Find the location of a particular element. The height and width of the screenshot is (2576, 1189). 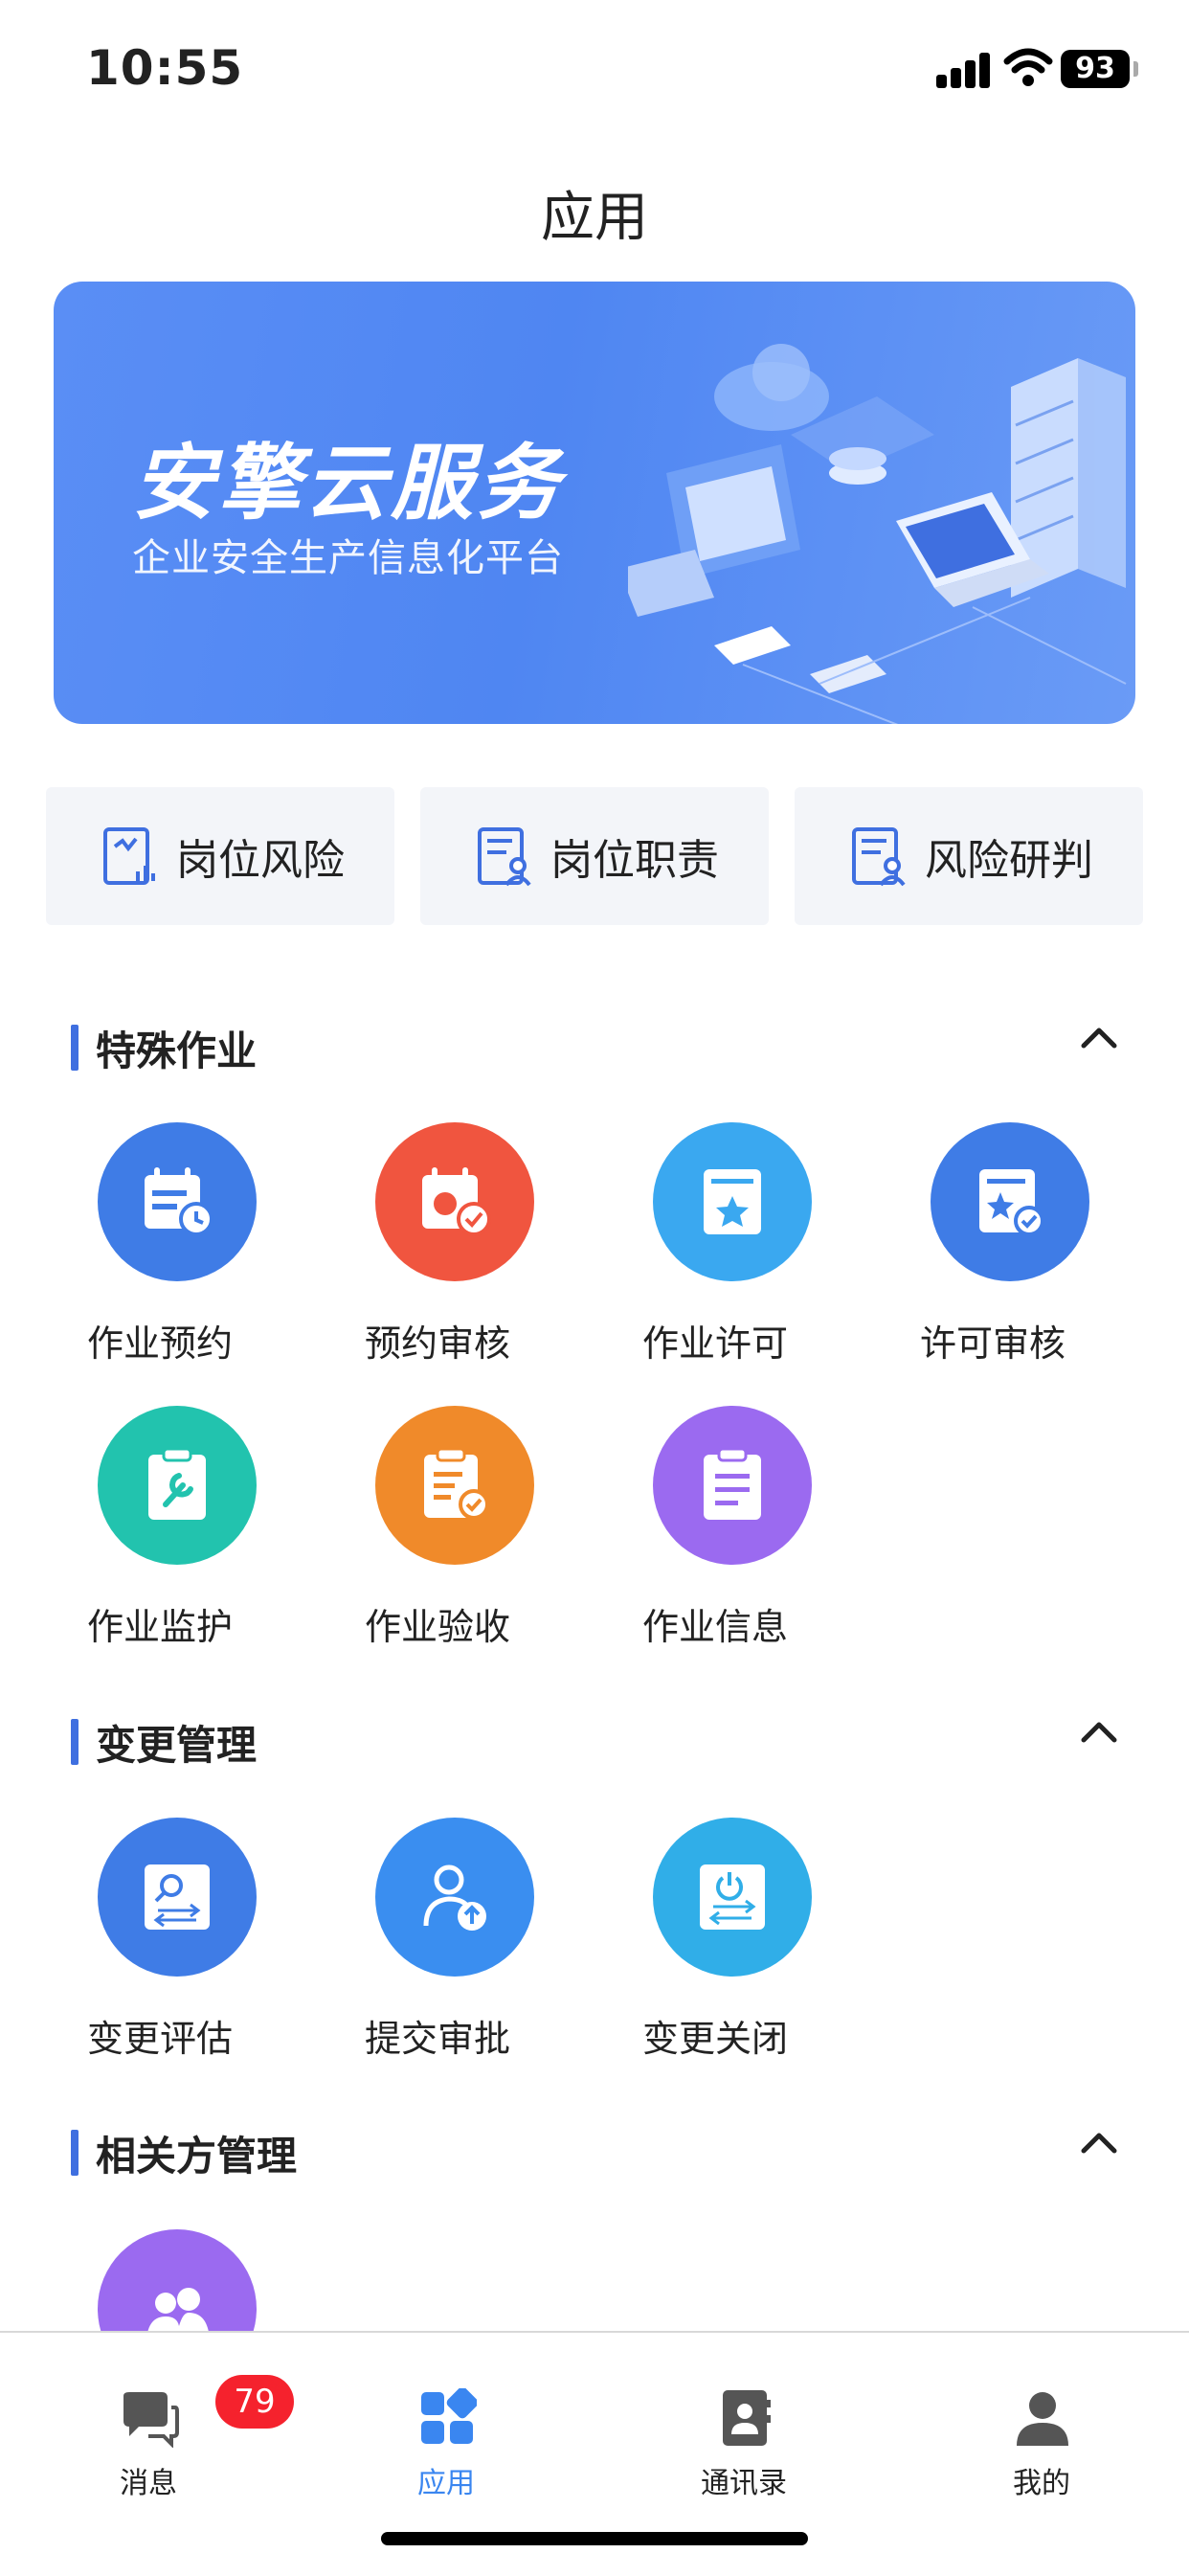

app-submit-approval: 提交审批 is located at coordinates (436, 1942).